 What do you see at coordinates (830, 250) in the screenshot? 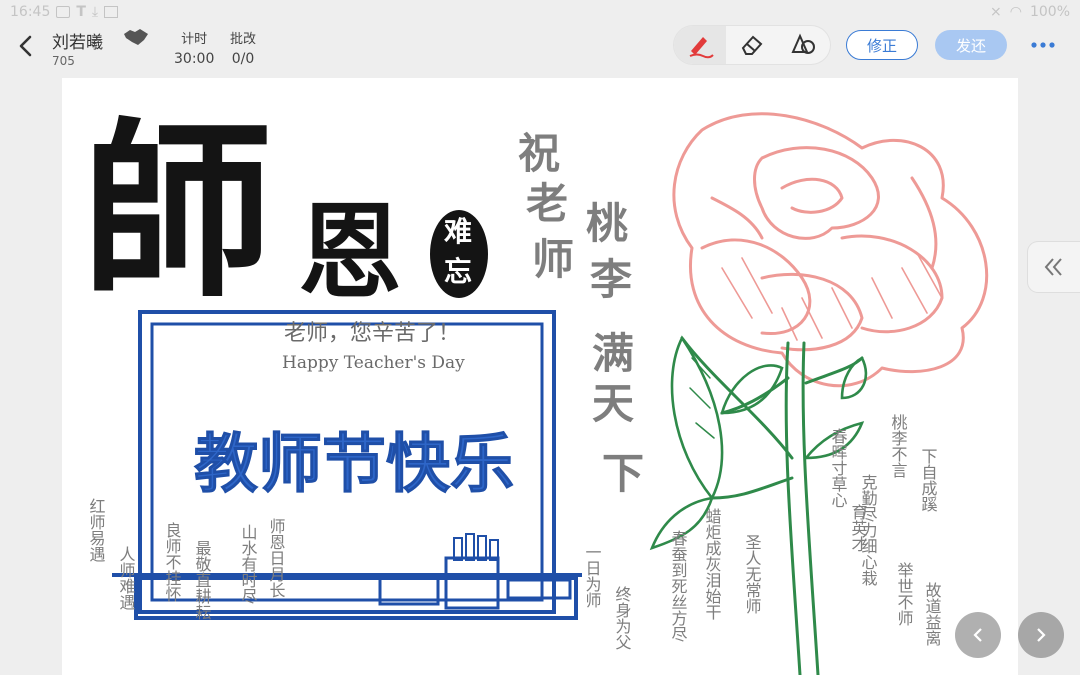
I see `rose-drawing` at bounding box center [830, 250].